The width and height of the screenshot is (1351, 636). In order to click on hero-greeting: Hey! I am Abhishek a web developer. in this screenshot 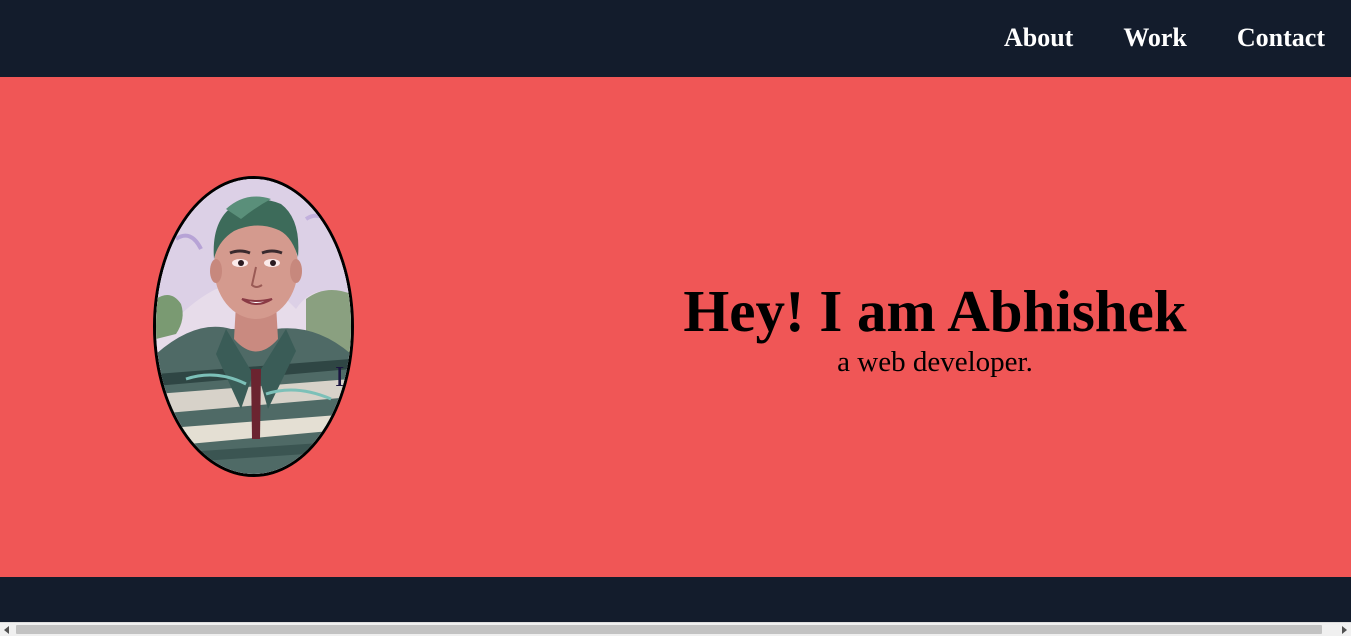, I will do `click(935, 328)`.